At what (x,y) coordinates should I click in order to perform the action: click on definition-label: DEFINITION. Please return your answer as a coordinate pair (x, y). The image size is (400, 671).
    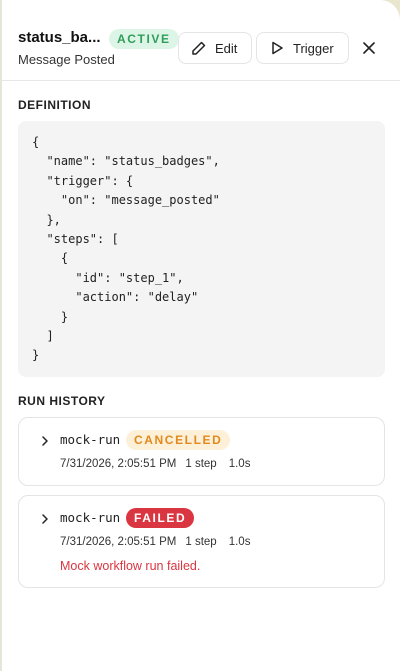
    Looking at the image, I should click on (54, 105).